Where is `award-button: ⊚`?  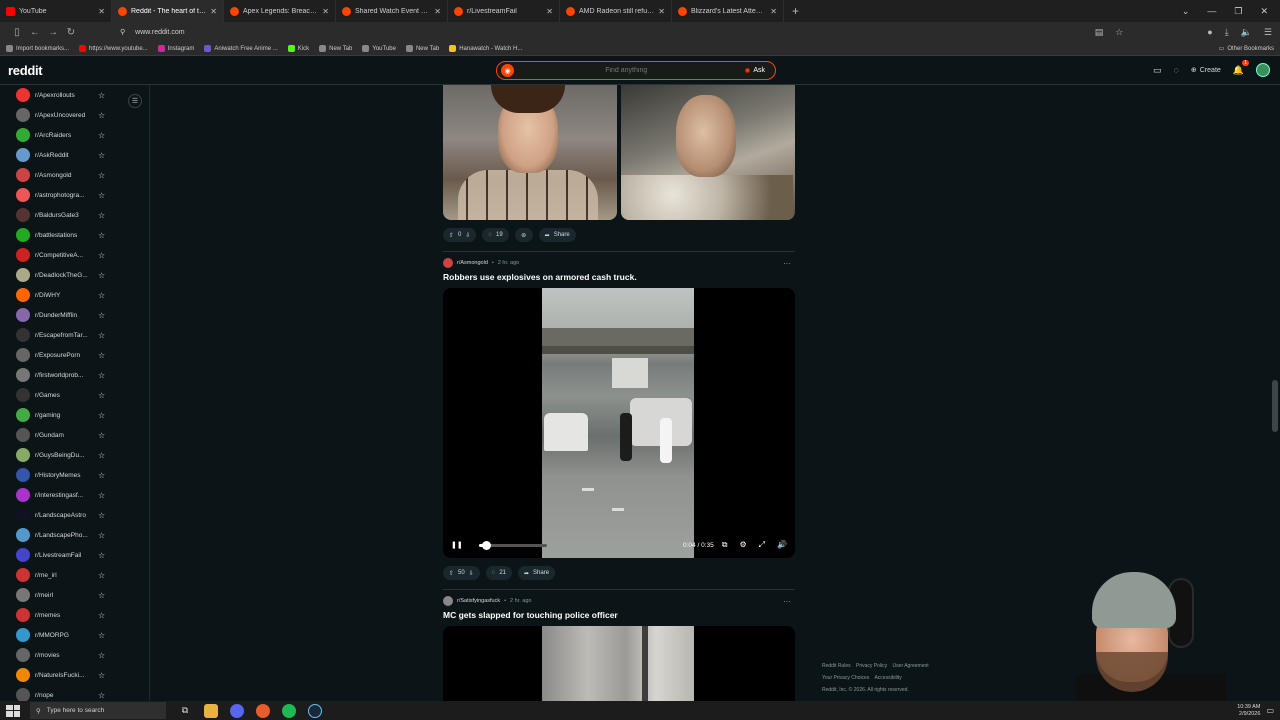
award-button: ⊚ is located at coordinates (523, 235).